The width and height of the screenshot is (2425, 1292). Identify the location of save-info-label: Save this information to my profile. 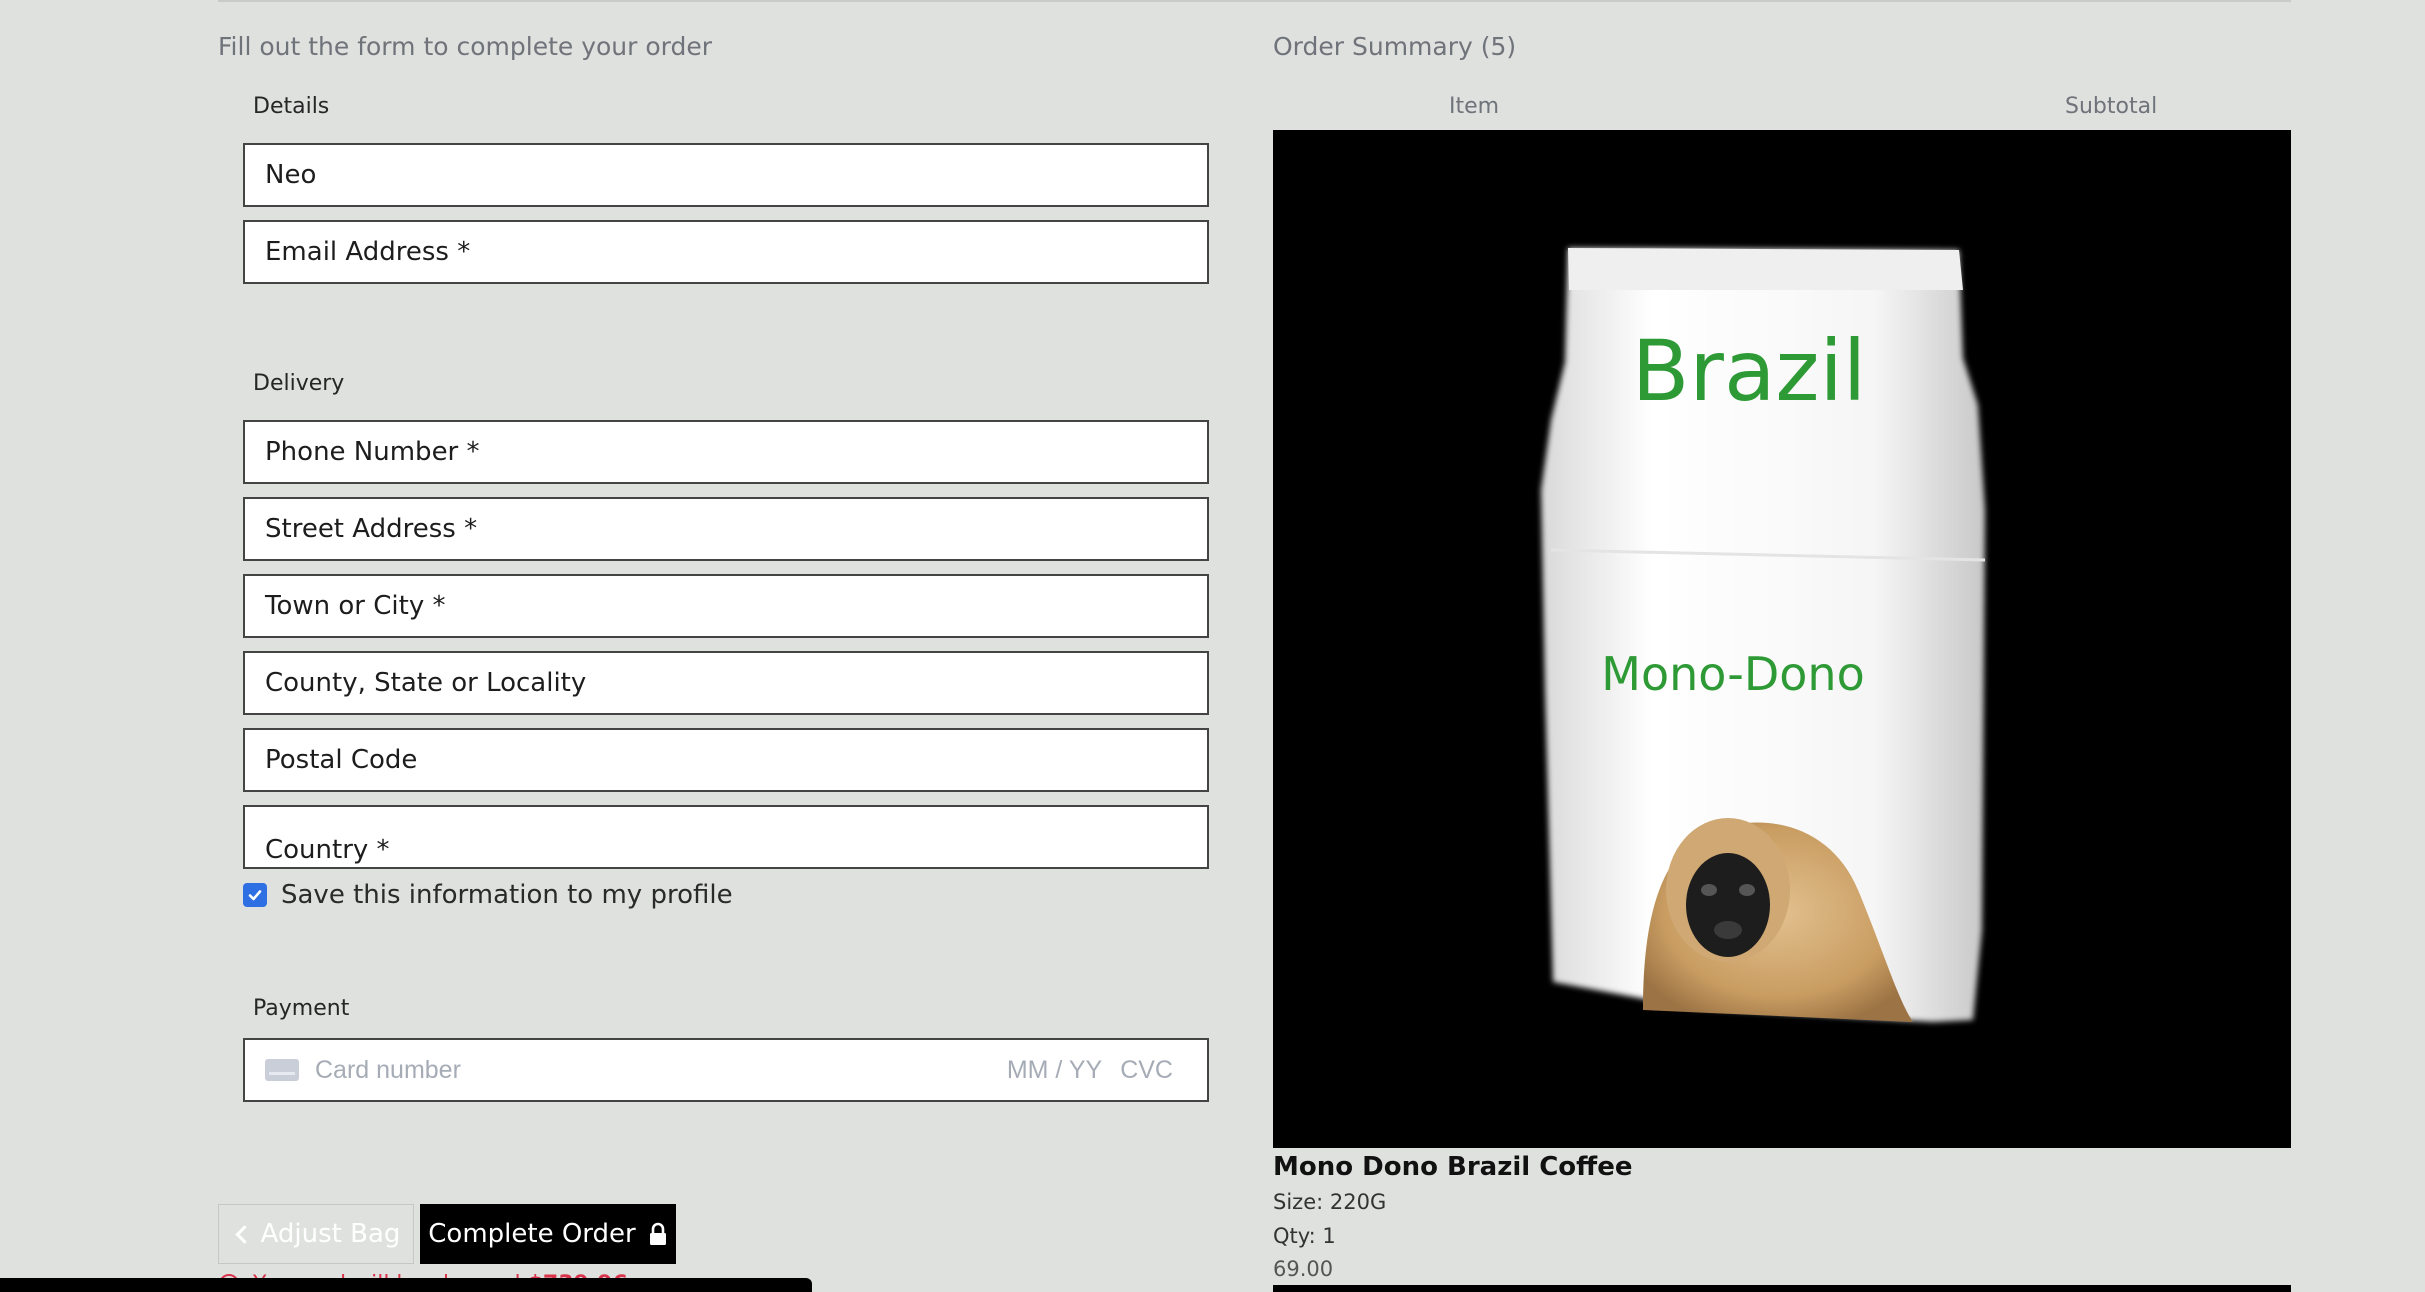
(507, 895).